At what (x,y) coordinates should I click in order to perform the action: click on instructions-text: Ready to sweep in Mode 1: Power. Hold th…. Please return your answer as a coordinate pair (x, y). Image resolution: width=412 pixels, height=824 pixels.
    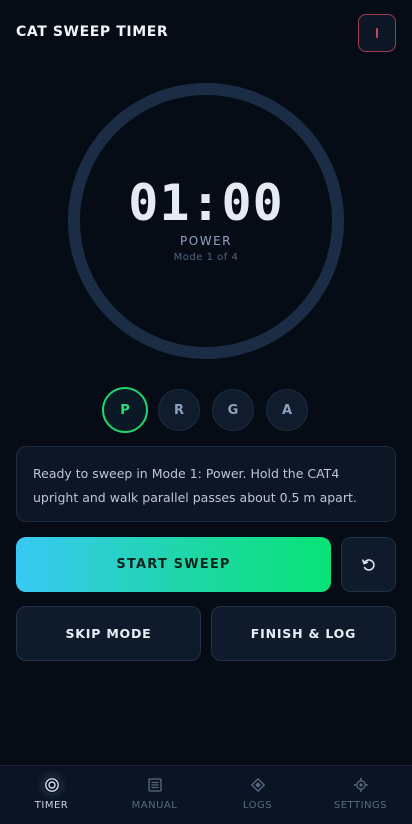
    Looking at the image, I should click on (195, 485).